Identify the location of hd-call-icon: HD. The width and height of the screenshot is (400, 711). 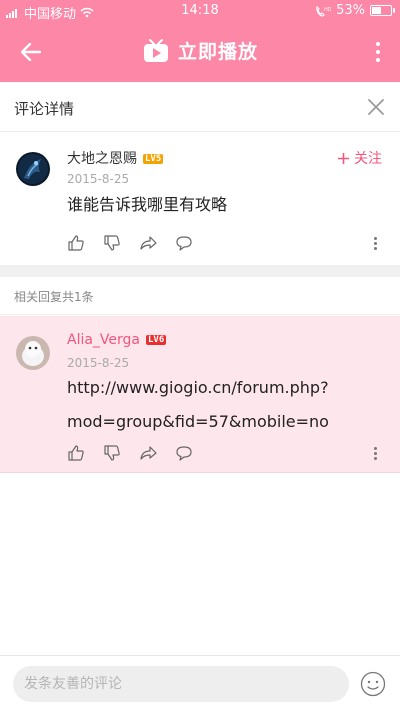
(323, 11).